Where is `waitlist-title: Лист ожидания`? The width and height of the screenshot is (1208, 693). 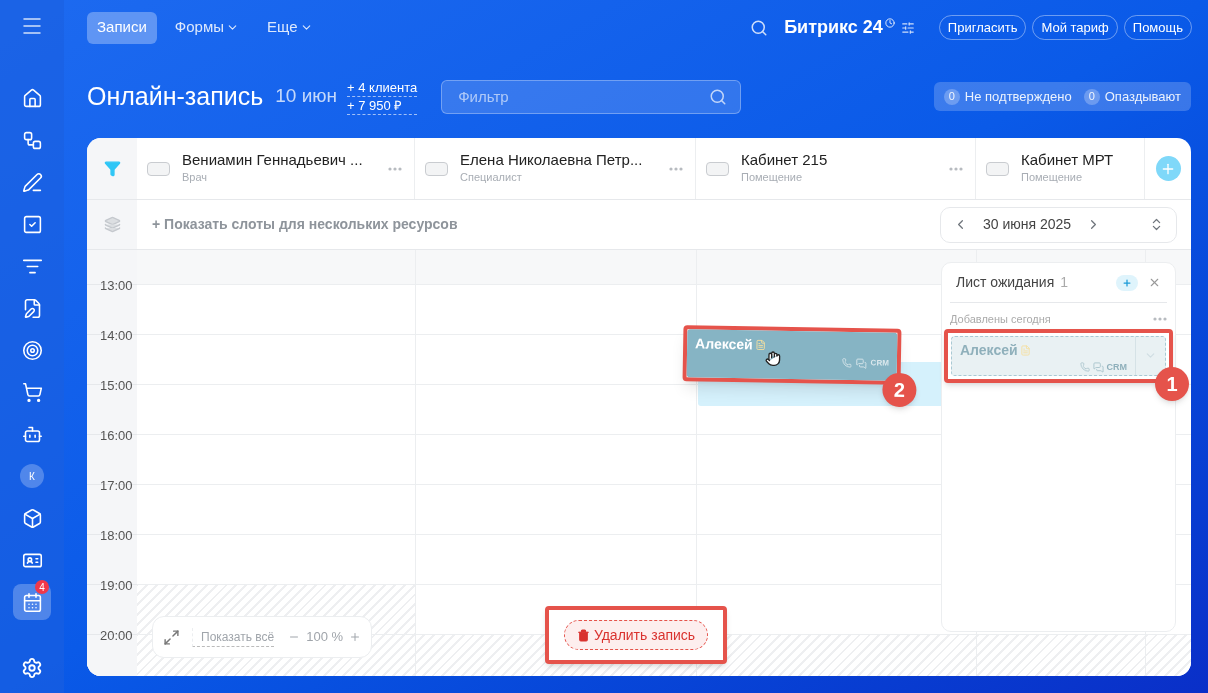 waitlist-title: Лист ожидания is located at coordinates (1005, 282).